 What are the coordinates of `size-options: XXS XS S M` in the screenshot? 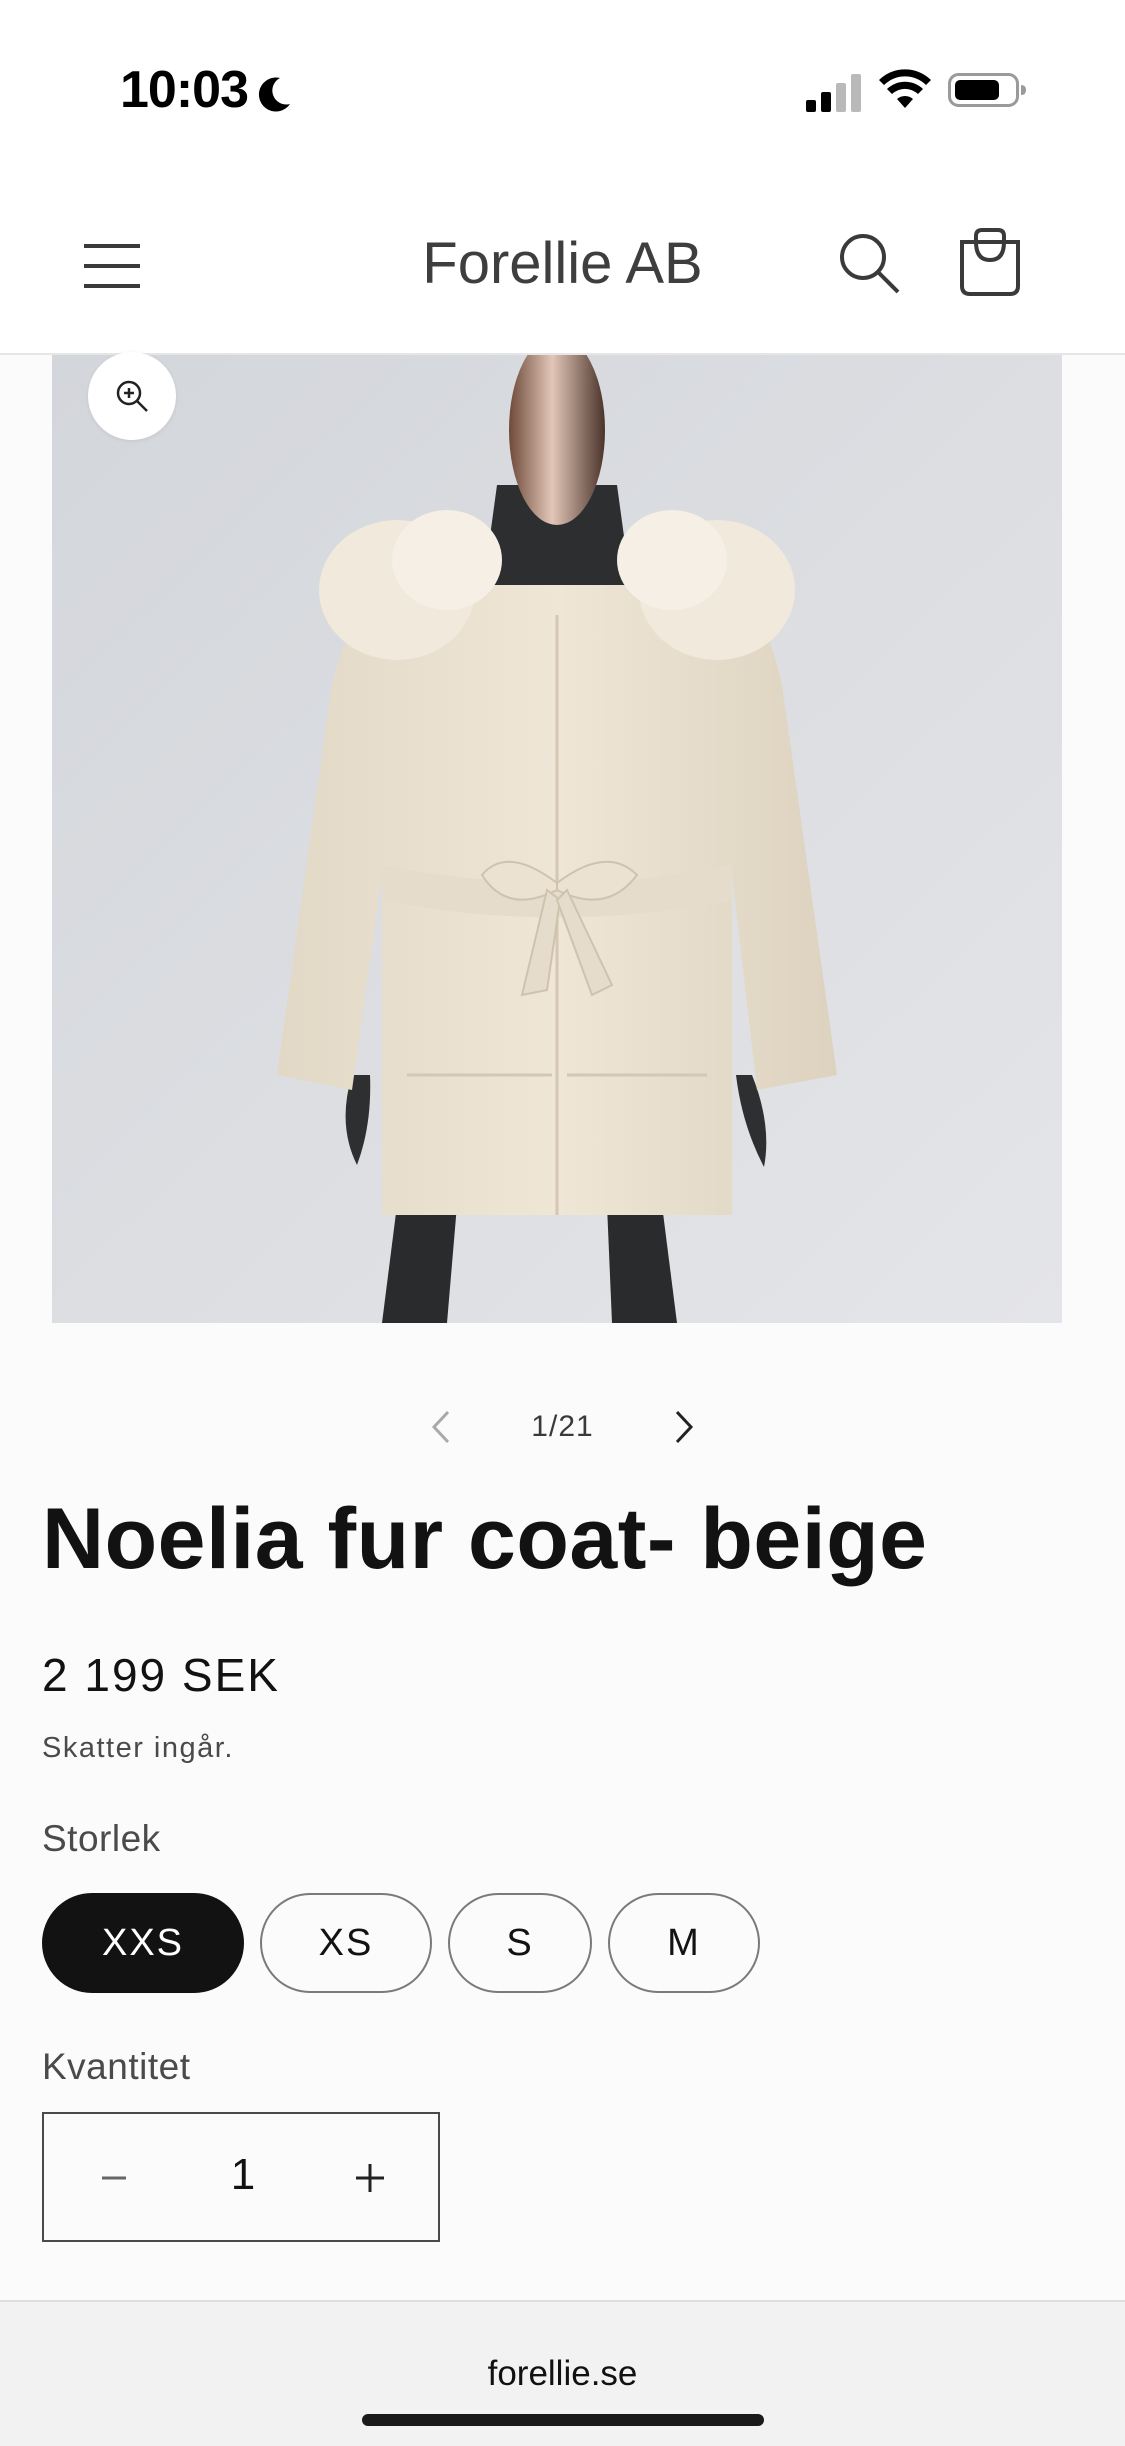 It's located at (401, 1943).